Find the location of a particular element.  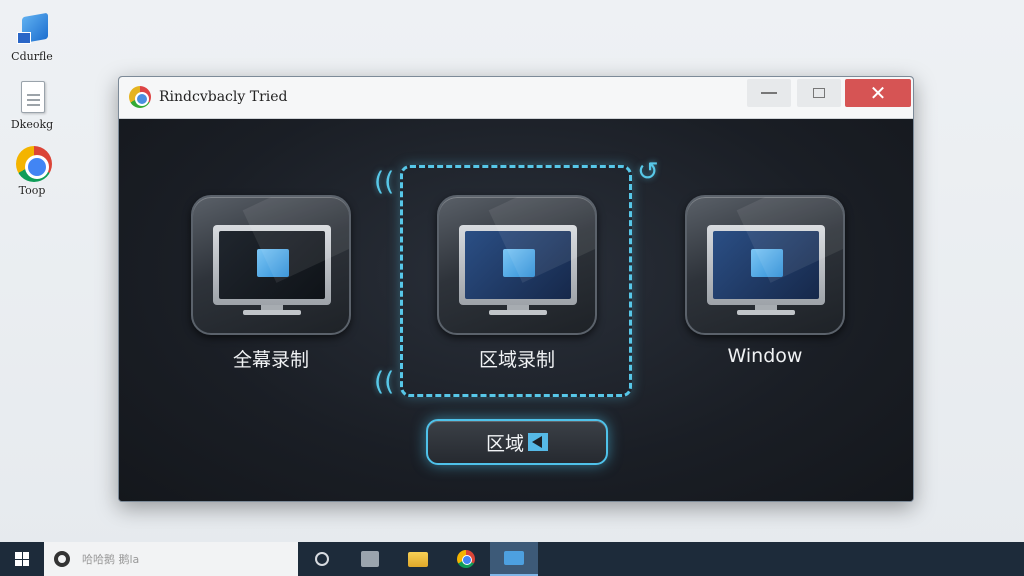

desktop-icon-label: Toop is located at coordinates (32, 190).